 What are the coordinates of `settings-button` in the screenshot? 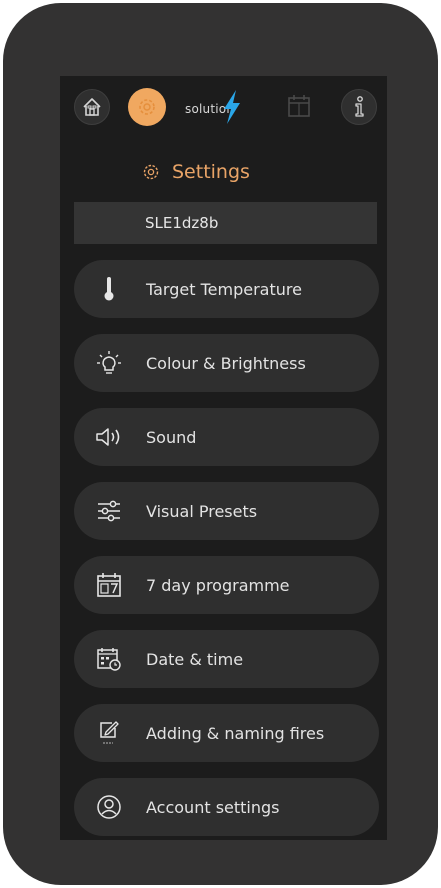 It's located at (147, 107).